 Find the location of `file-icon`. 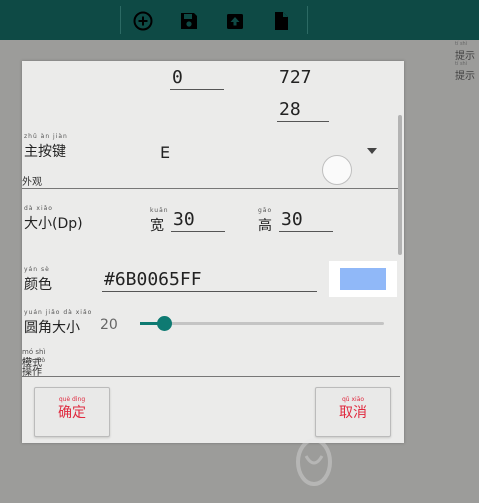

file-icon is located at coordinates (281, 21).